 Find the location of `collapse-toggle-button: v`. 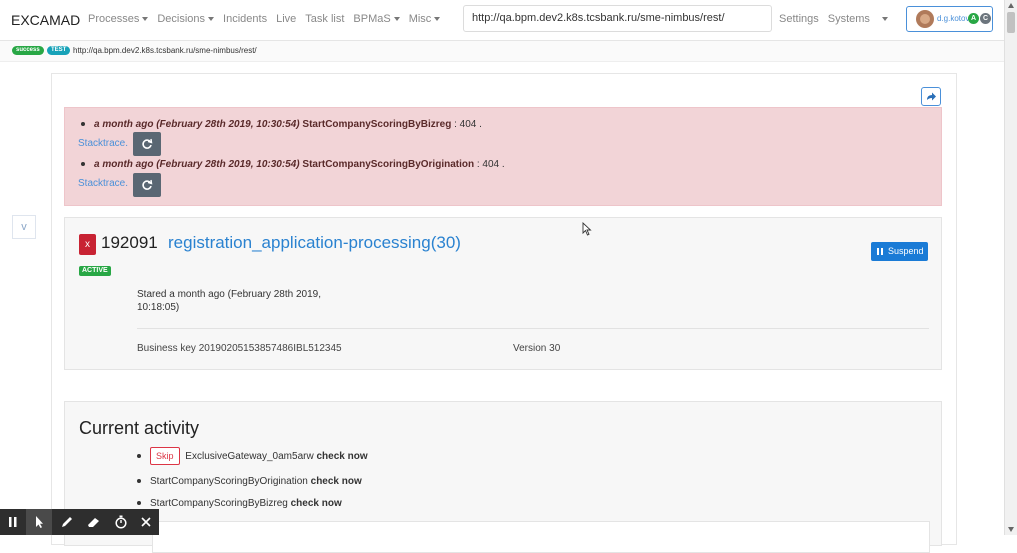

collapse-toggle-button: v is located at coordinates (24, 227).